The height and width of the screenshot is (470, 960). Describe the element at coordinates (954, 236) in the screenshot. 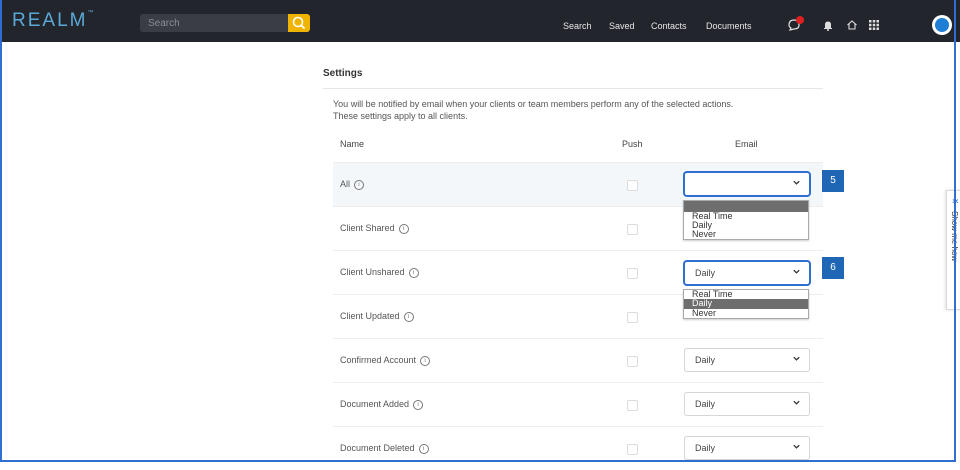

I see `show-me-how-label: Show me how` at that location.